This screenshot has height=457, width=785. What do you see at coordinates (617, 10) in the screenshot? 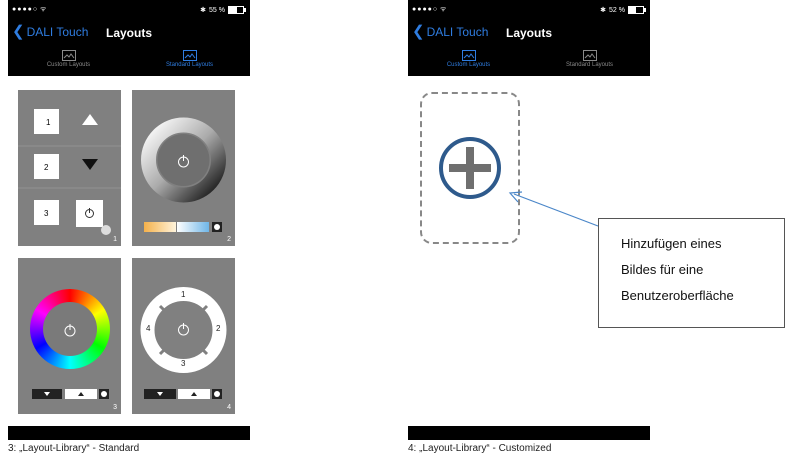
I see `battery-percent: 52 %` at bounding box center [617, 10].